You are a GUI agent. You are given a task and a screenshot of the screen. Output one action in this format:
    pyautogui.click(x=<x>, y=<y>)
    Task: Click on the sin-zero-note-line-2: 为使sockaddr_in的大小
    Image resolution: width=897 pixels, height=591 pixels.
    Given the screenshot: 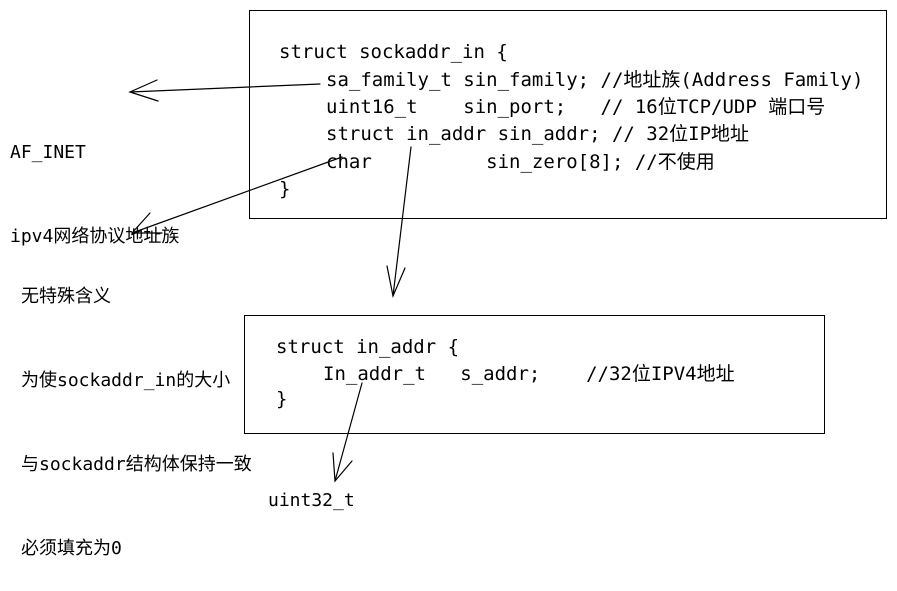 What is the action you would take?
    pyautogui.click(x=126, y=380)
    